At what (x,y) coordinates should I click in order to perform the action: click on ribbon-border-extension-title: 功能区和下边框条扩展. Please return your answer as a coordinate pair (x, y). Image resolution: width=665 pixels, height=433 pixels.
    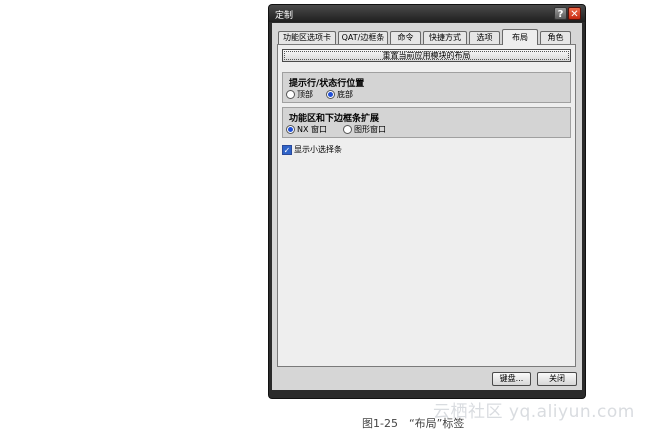
    Looking at the image, I should click on (334, 119).